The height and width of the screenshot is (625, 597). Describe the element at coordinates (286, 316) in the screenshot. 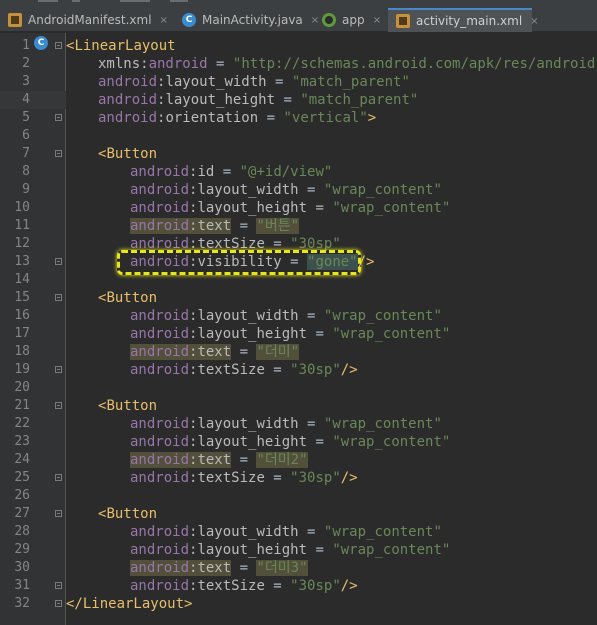

I see `code-line-16: android:layout_width = "wrap_content"` at that location.